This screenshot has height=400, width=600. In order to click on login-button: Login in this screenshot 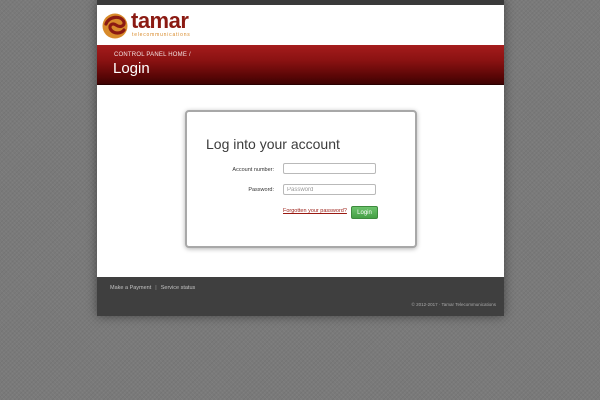, I will do `click(364, 212)`.